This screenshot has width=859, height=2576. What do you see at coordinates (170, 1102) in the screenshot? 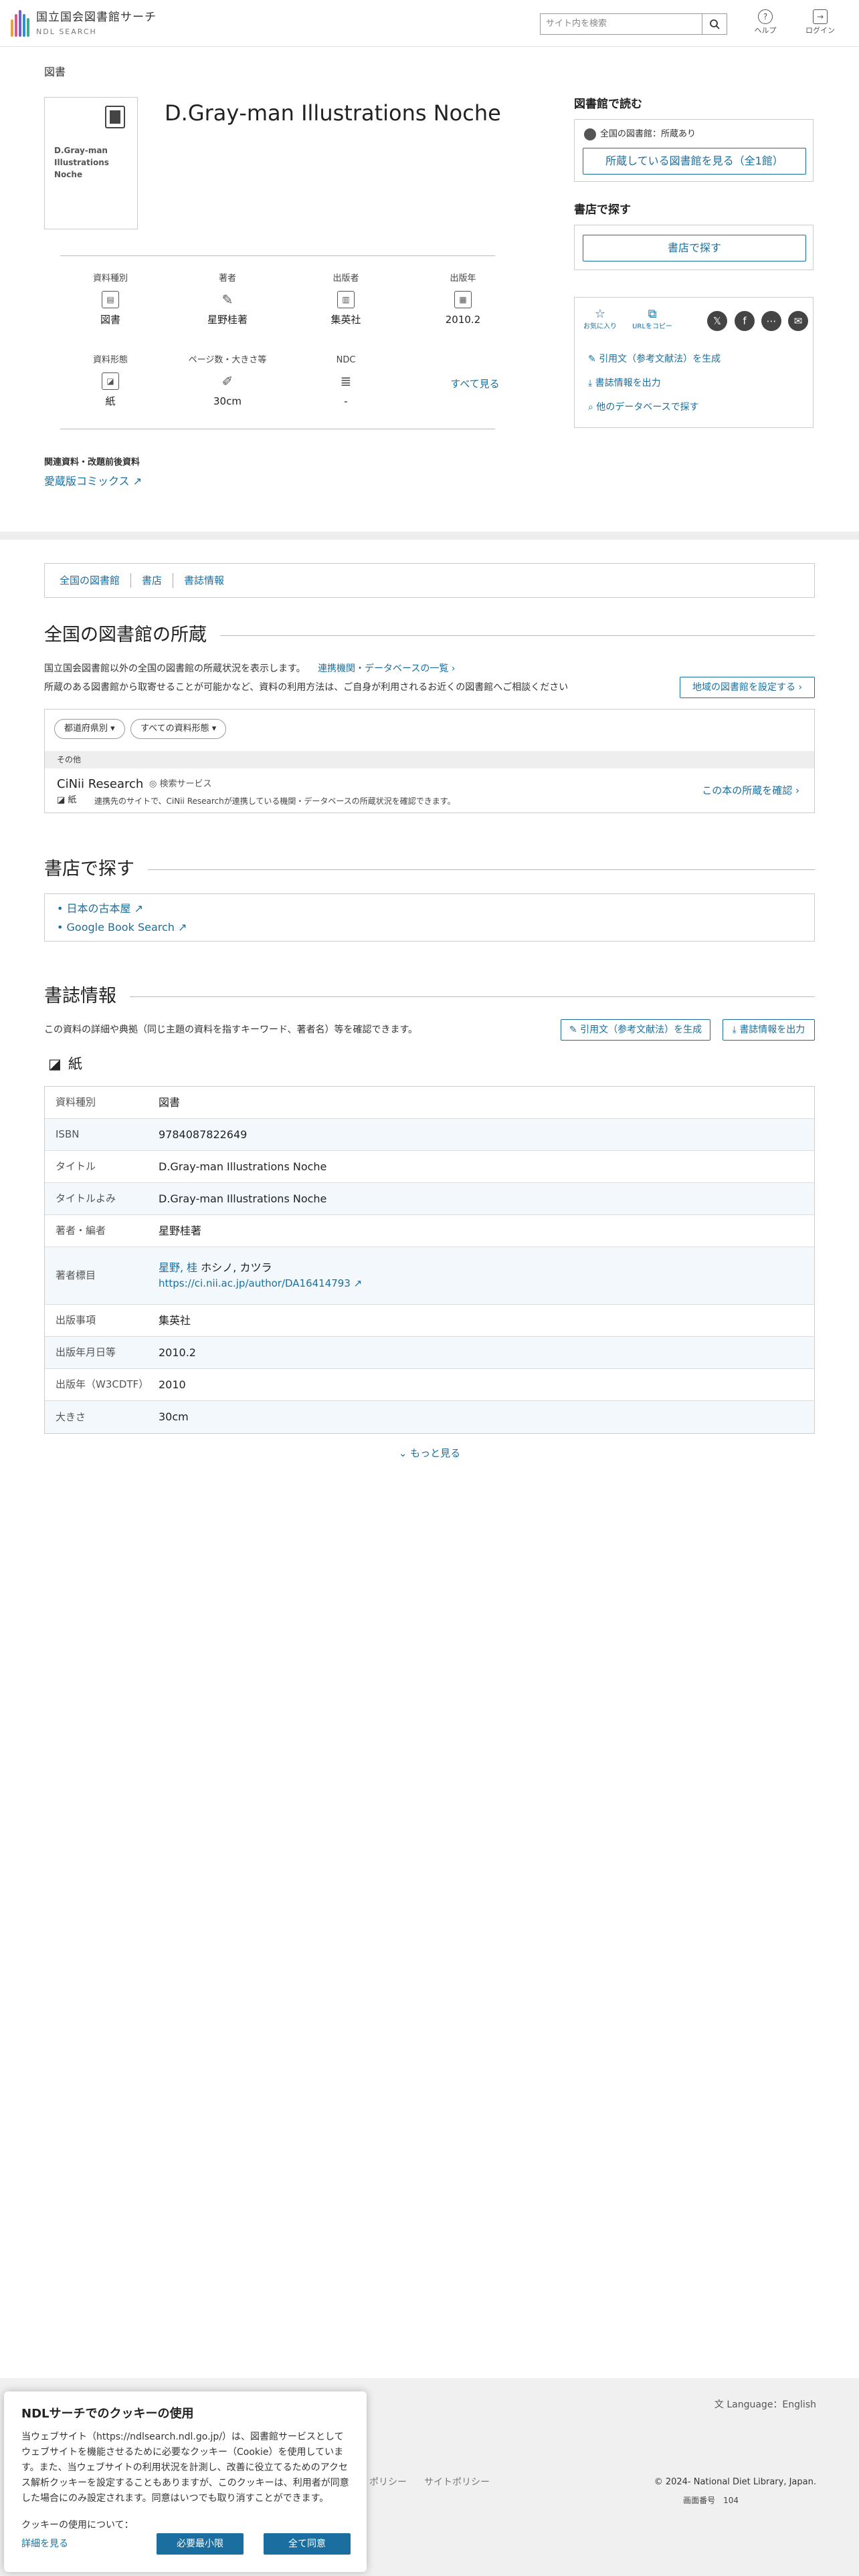
I see `row-value: 図書` at bounding box center [170, 1102].